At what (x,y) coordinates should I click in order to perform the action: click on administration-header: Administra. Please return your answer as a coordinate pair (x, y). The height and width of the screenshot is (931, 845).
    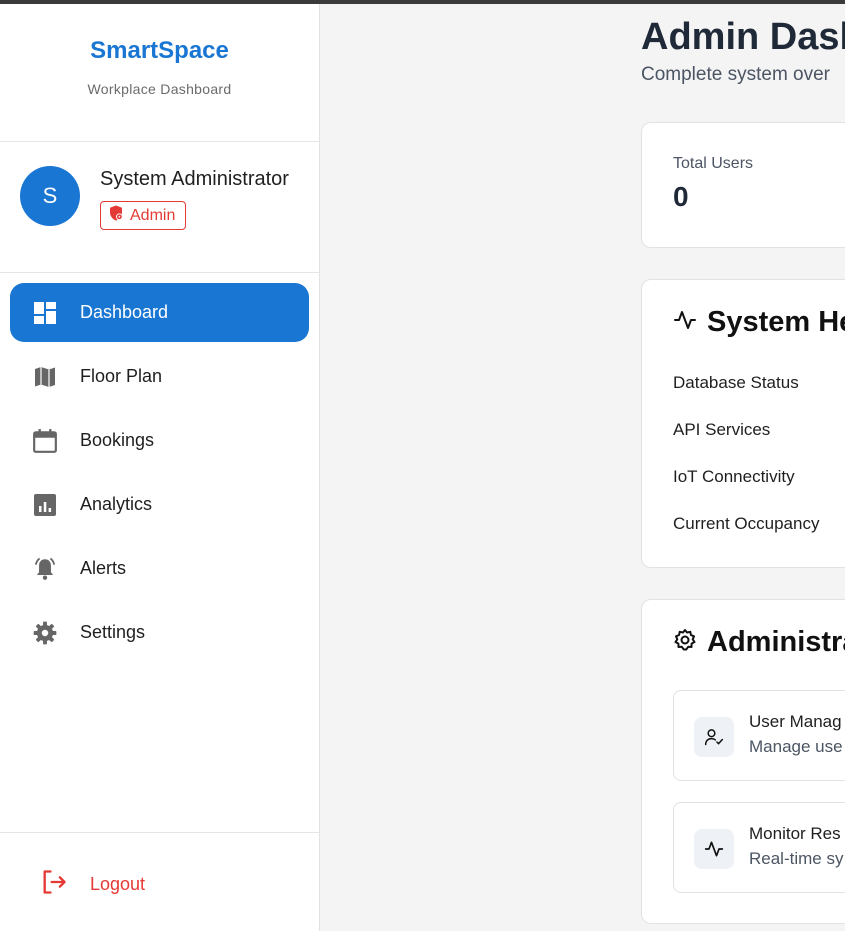
    Looking at the image, I should click on (759, 642).